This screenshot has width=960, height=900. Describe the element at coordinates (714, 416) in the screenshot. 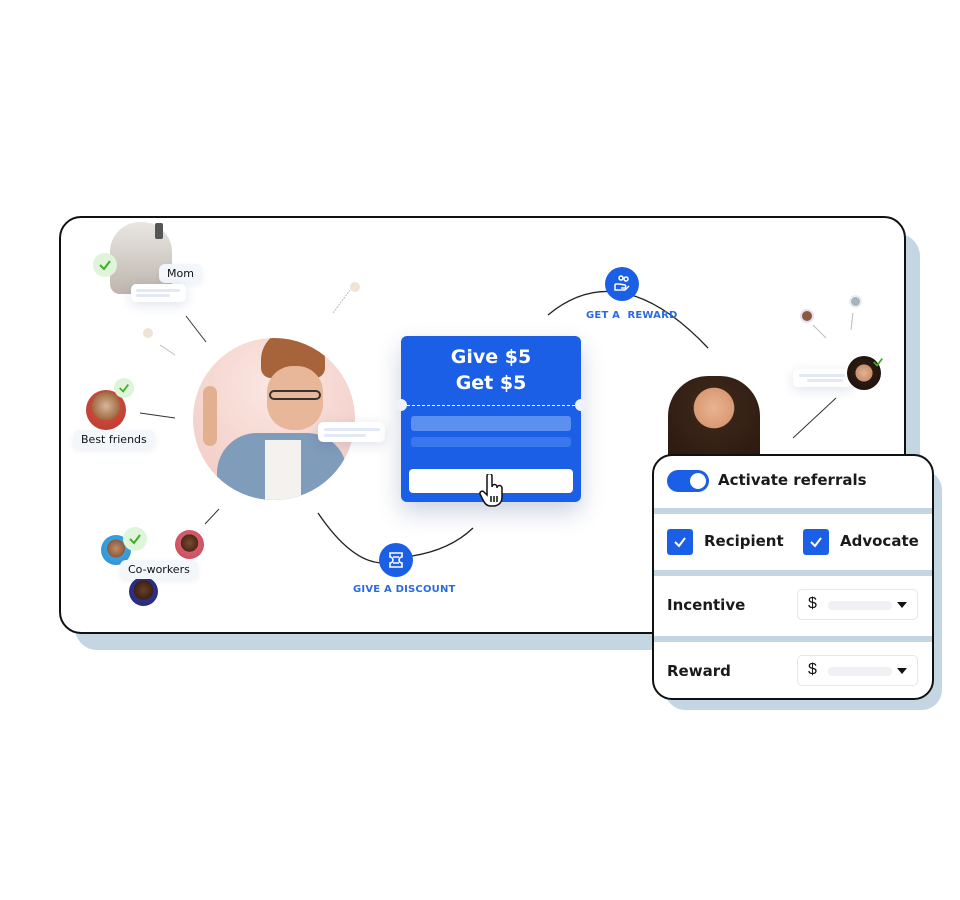

I see `recipient-photo` at that location.